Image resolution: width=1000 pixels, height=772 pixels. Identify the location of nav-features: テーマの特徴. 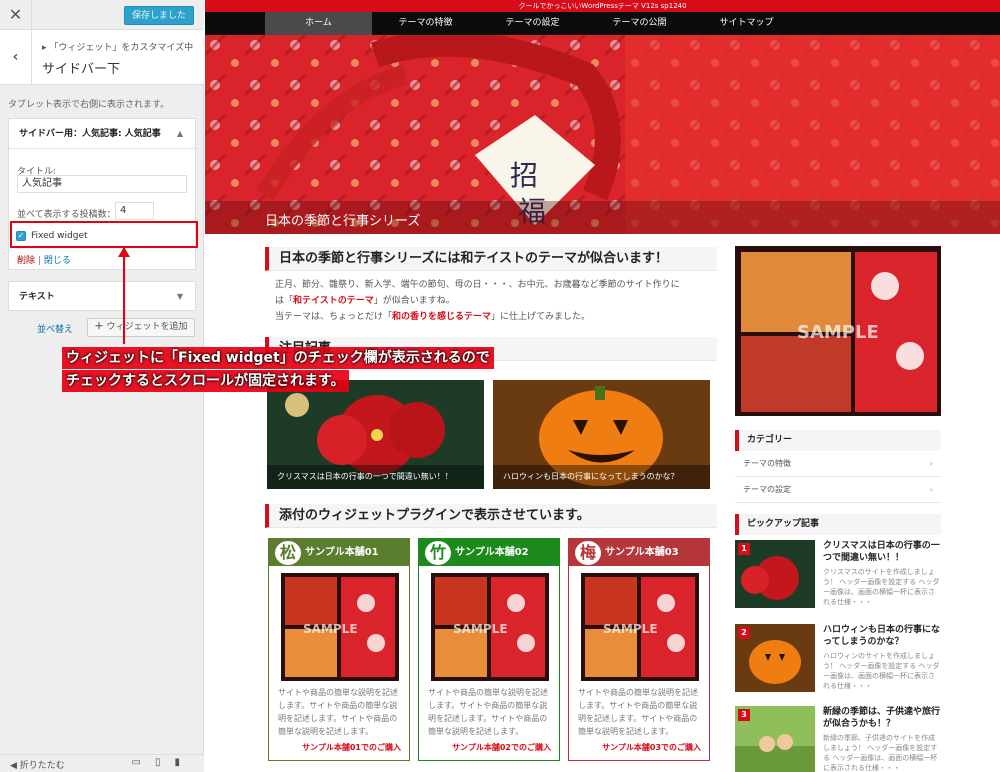
(425, 23).